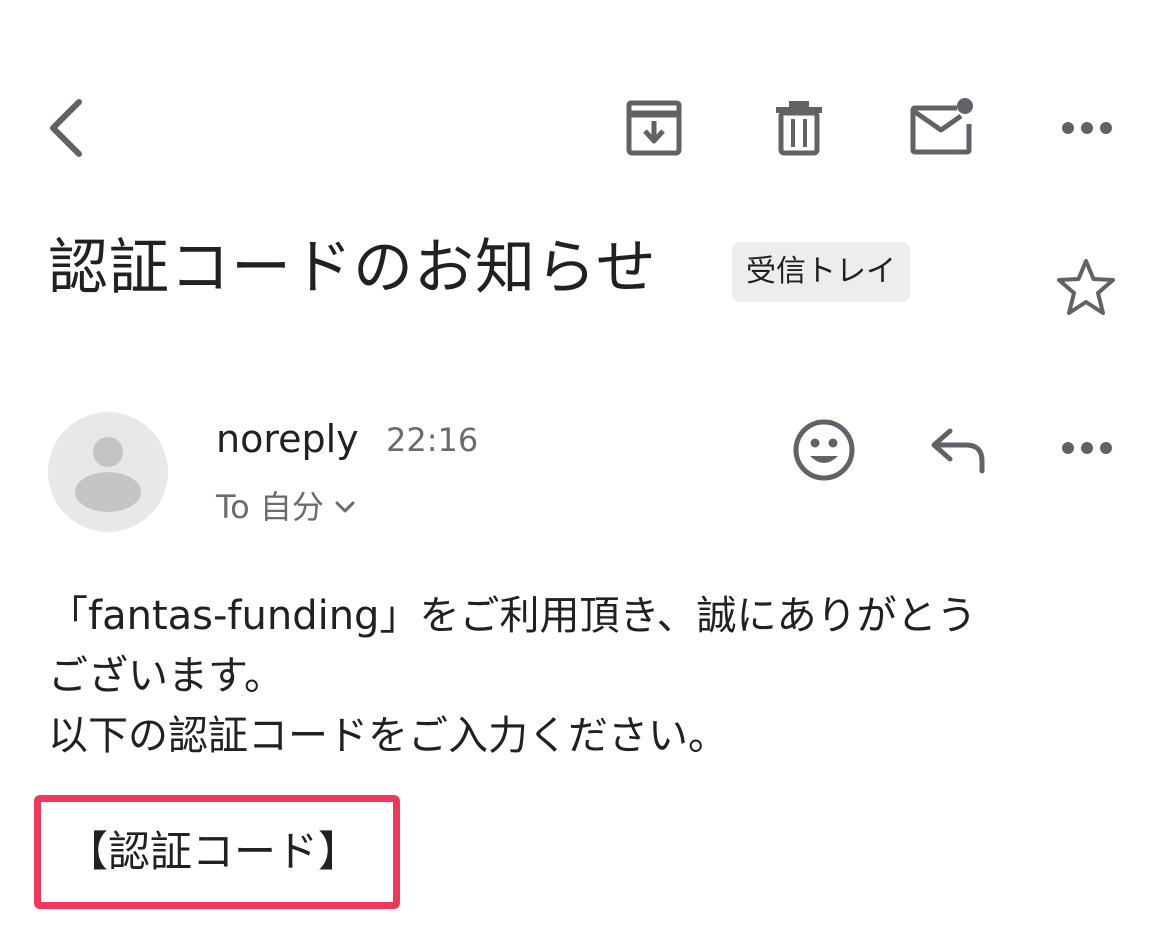 This screenshot has width=1170, height=931. Describe the element at coordinates (270, 507) in the screenshot. I see `recipient-text: To 自分` at that location.